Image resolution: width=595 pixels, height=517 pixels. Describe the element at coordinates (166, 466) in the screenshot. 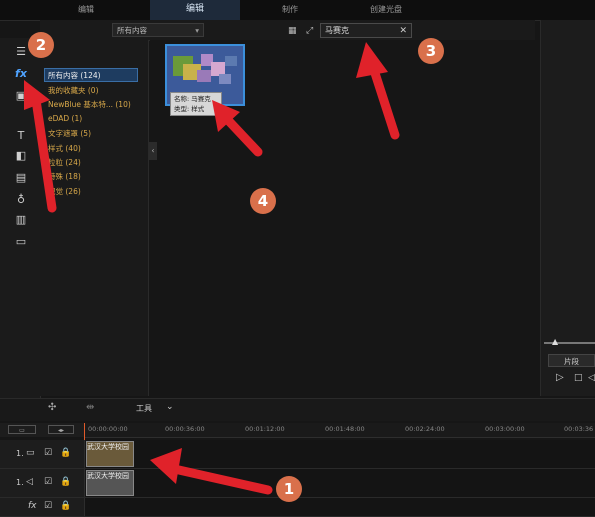

I see `arrow-1-head` at that location.